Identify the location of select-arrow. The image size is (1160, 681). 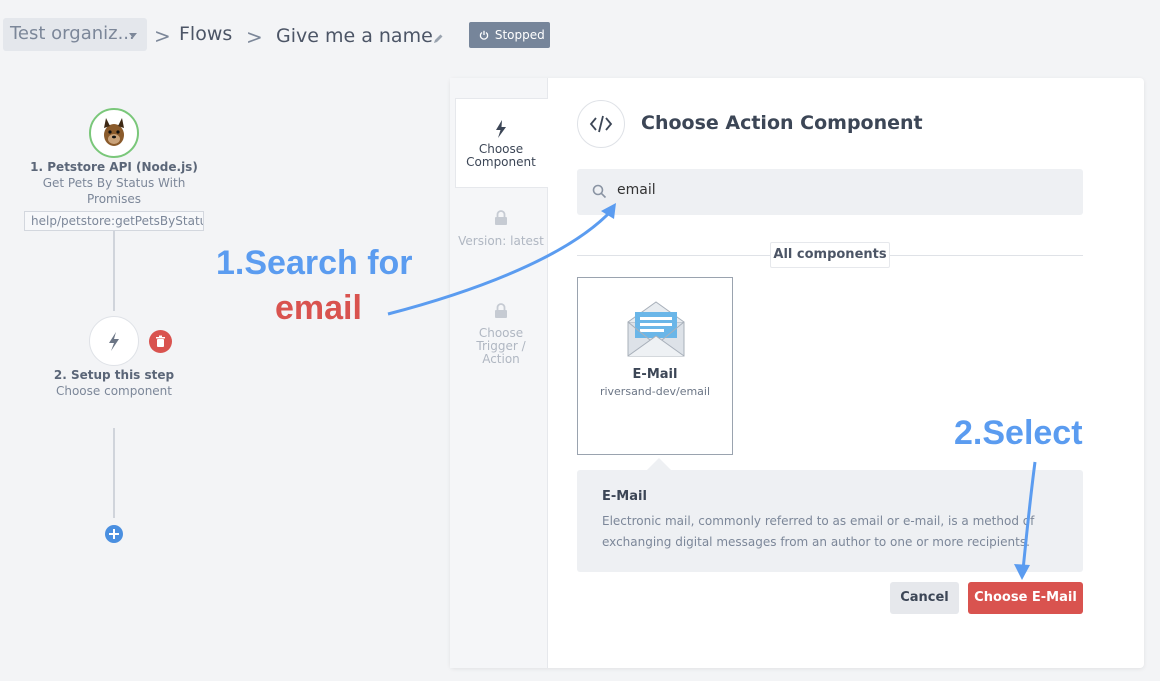
(1029, 516).